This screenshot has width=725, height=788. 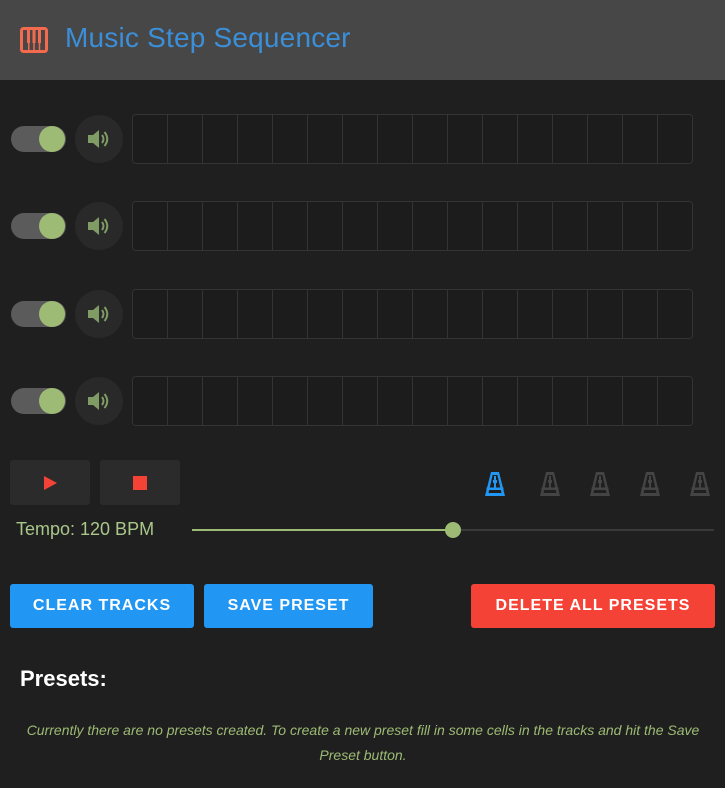 I want to click on tempo-slider-thumb, so click(x=453, y=530).